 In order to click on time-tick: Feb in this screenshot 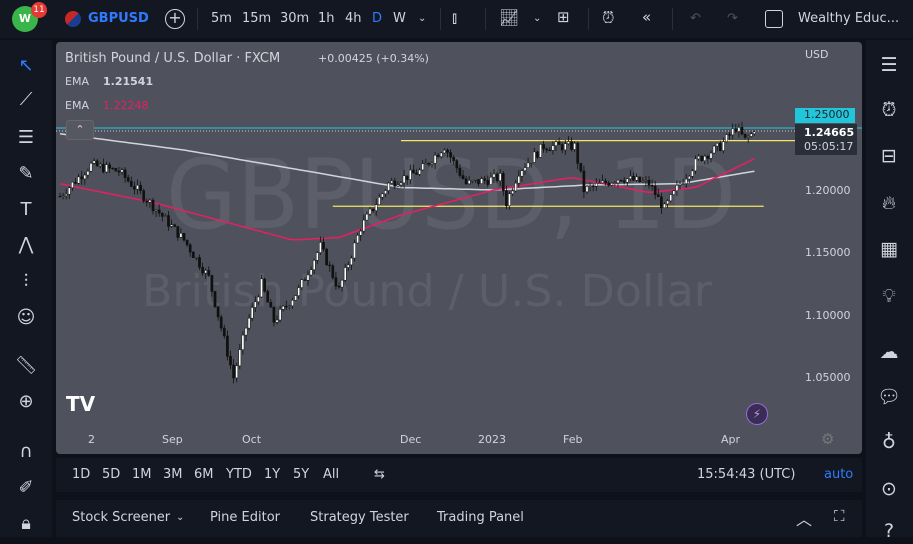, I will do `click(573, 439)`.